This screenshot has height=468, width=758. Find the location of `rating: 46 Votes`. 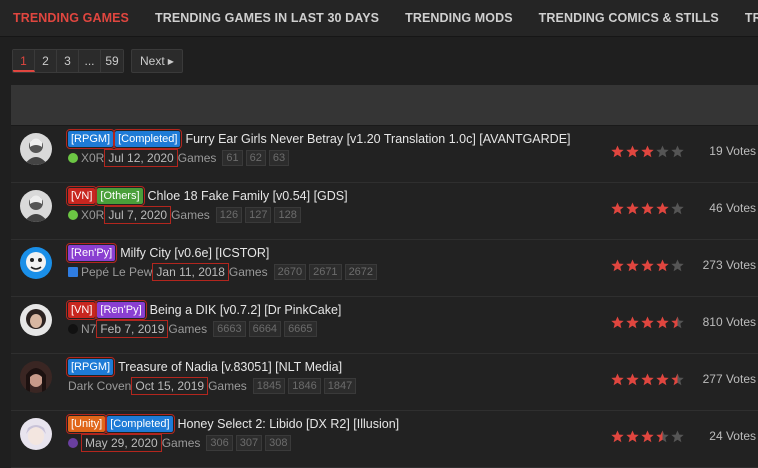

rating: 46 Votes is located at coordinates (677, 208).